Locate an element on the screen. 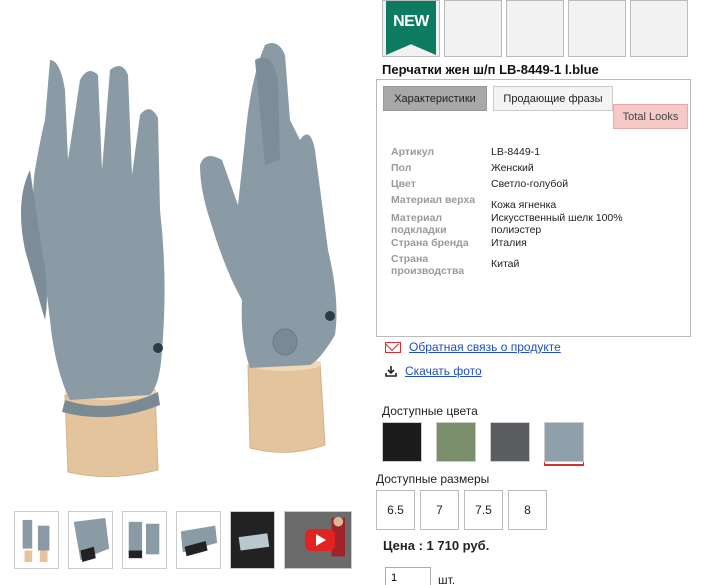 This screenshot has width=702, height=585. attribute-key: Артикул is located at coordinates (413, 152).